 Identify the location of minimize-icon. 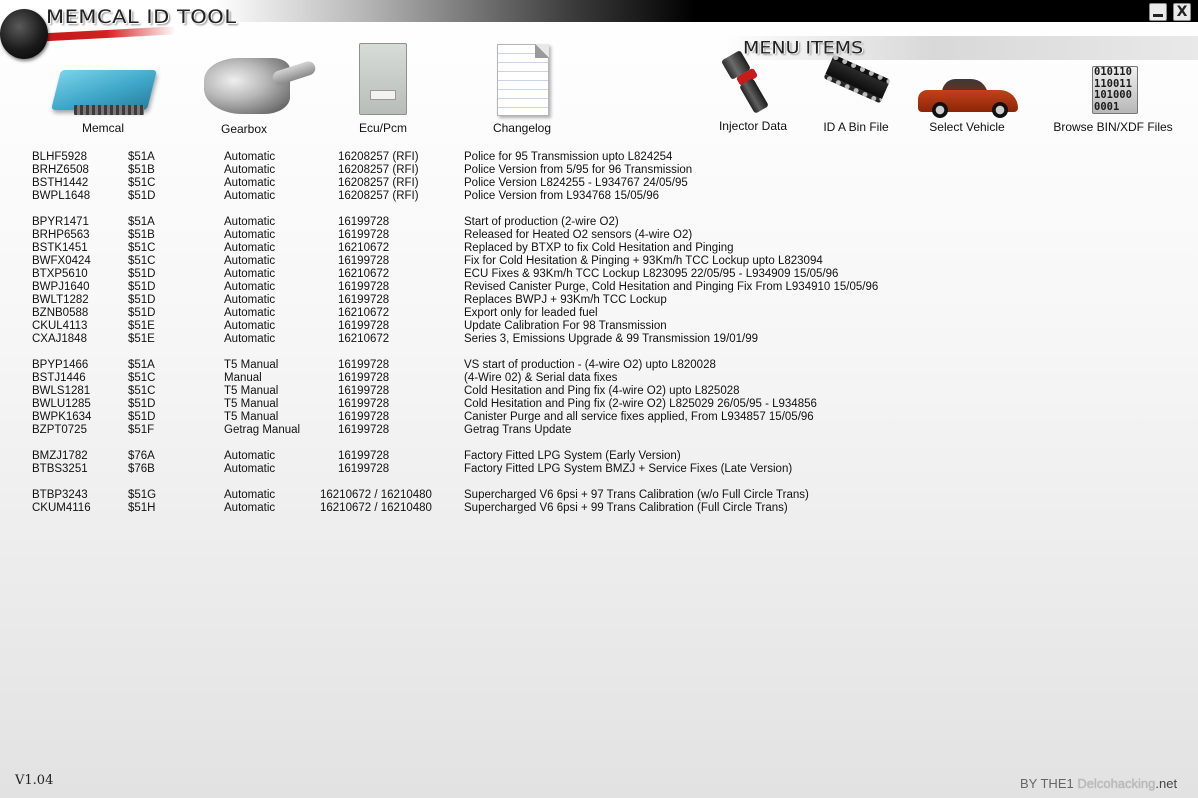
(1158, 15).